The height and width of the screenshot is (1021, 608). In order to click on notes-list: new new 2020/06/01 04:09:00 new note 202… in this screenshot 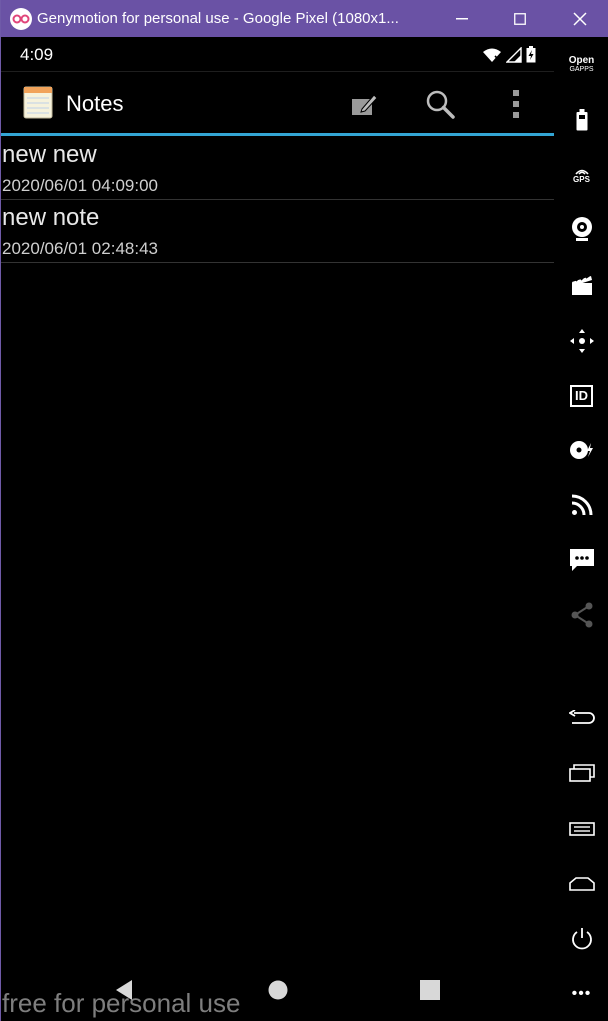, I will do `click(277, 200)`.